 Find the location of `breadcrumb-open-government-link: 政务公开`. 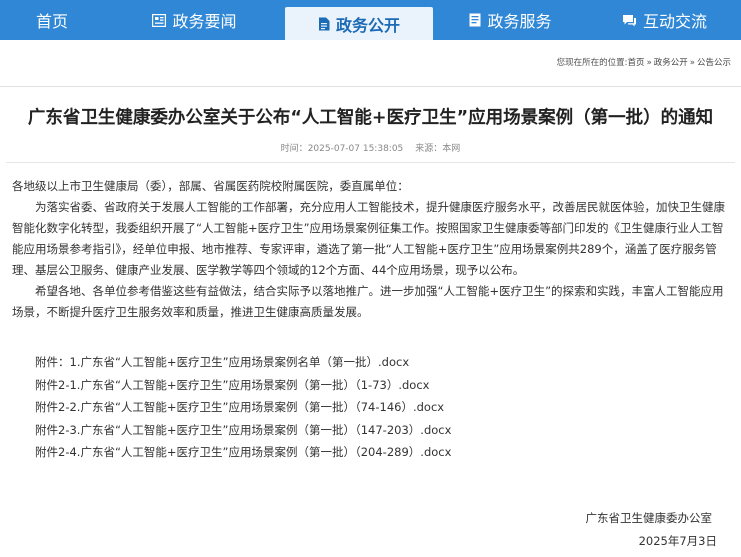

breadcrumb-open-government-link: 政务公开 is located at coordinates (671, 63).